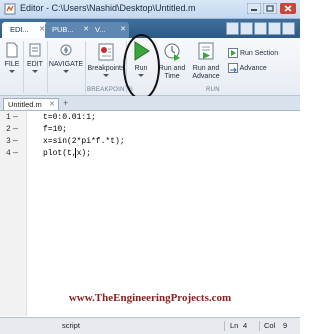 This screenshot has width=320, height=334. What do you see at coordinates (288, 28) in the screenshot?
I see `dock-icon` at bounding box center [288, 28].